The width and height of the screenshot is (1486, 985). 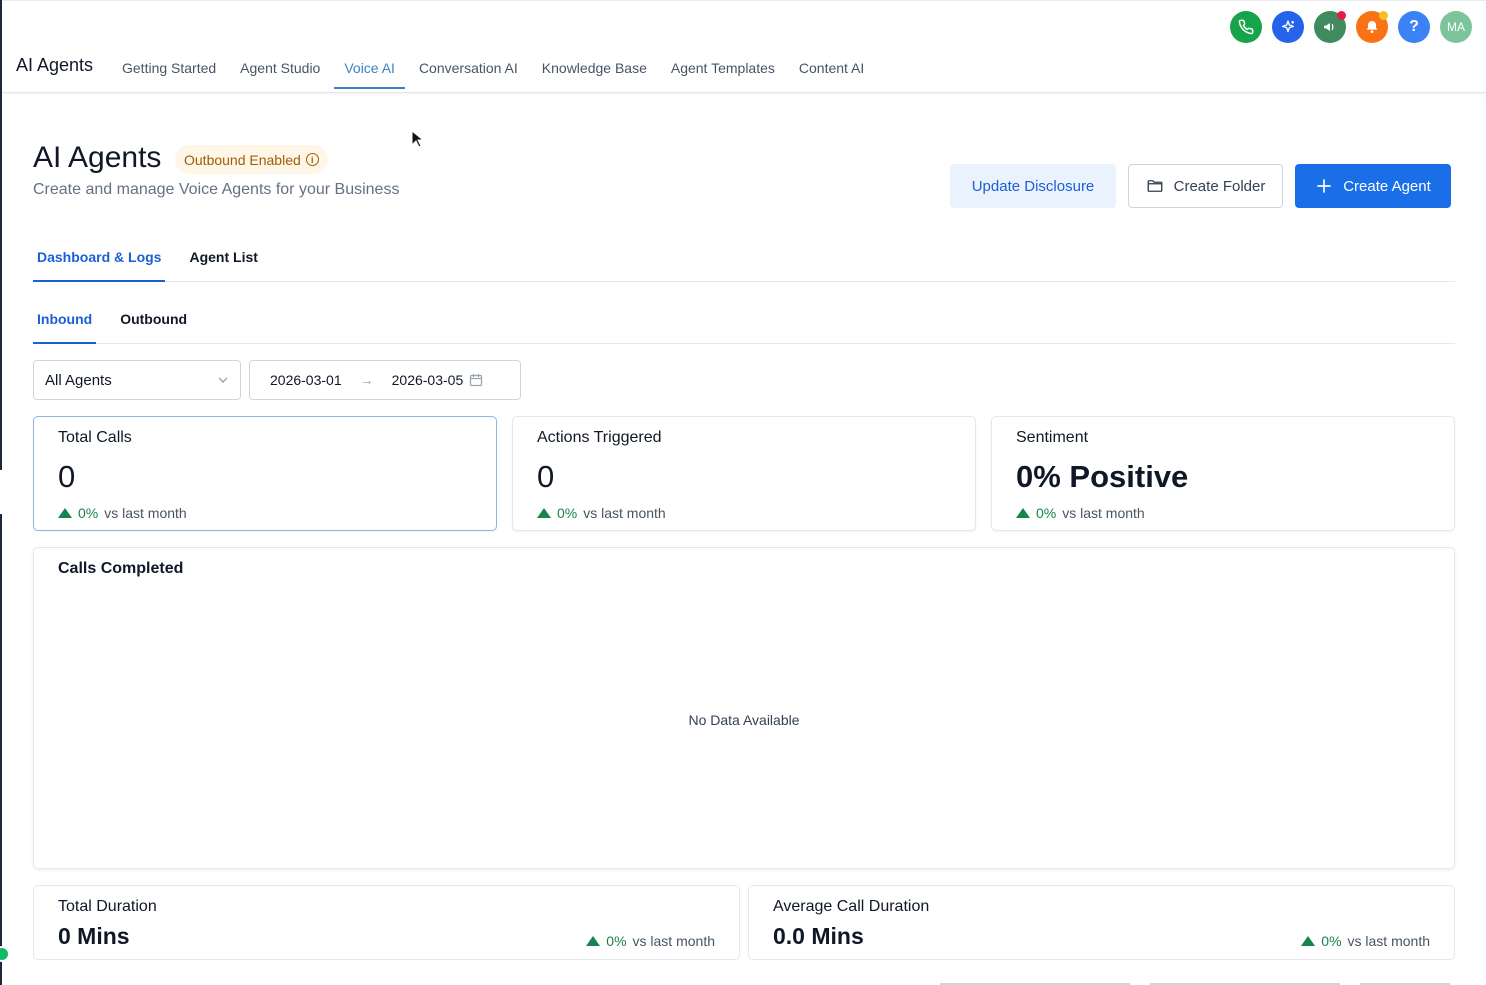 What do you see at coordinates (599, 437) in the screenshot?
I see `stat-label: Actions Triggered` at bounding box center [599, 437].